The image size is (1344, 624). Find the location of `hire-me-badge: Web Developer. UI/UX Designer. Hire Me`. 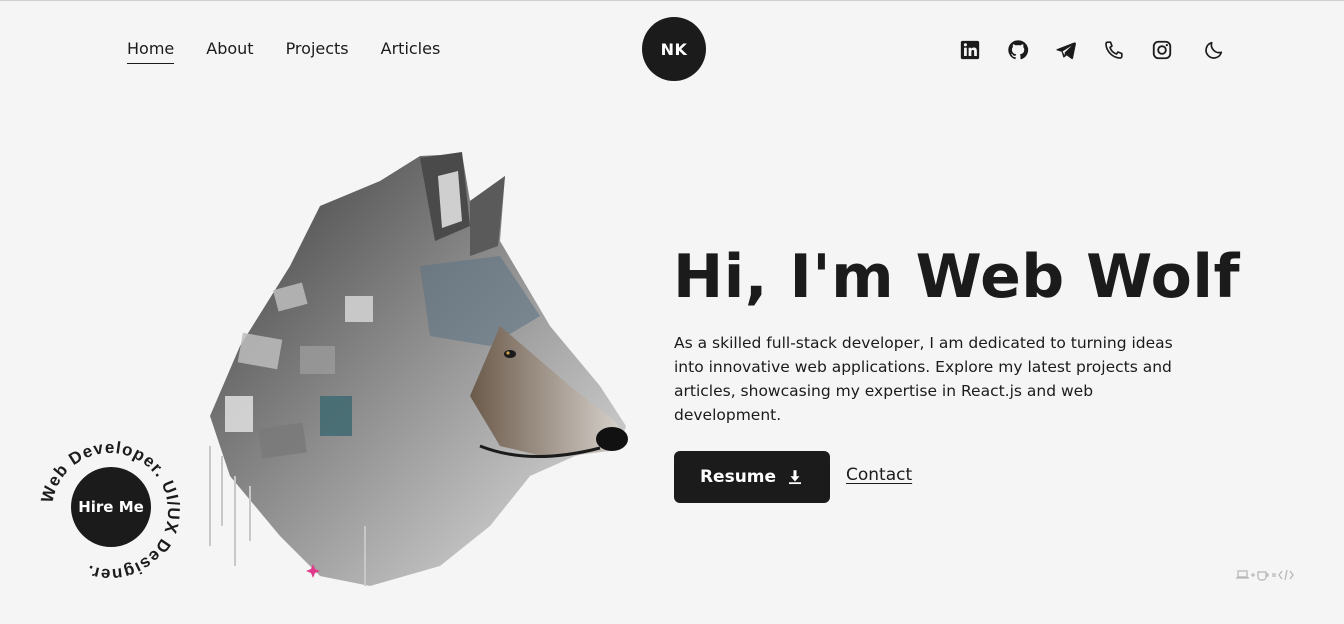

hire-me-badge: Web Developer. UI/UX Designer. Hire Me is located at coordinates (110, 511).